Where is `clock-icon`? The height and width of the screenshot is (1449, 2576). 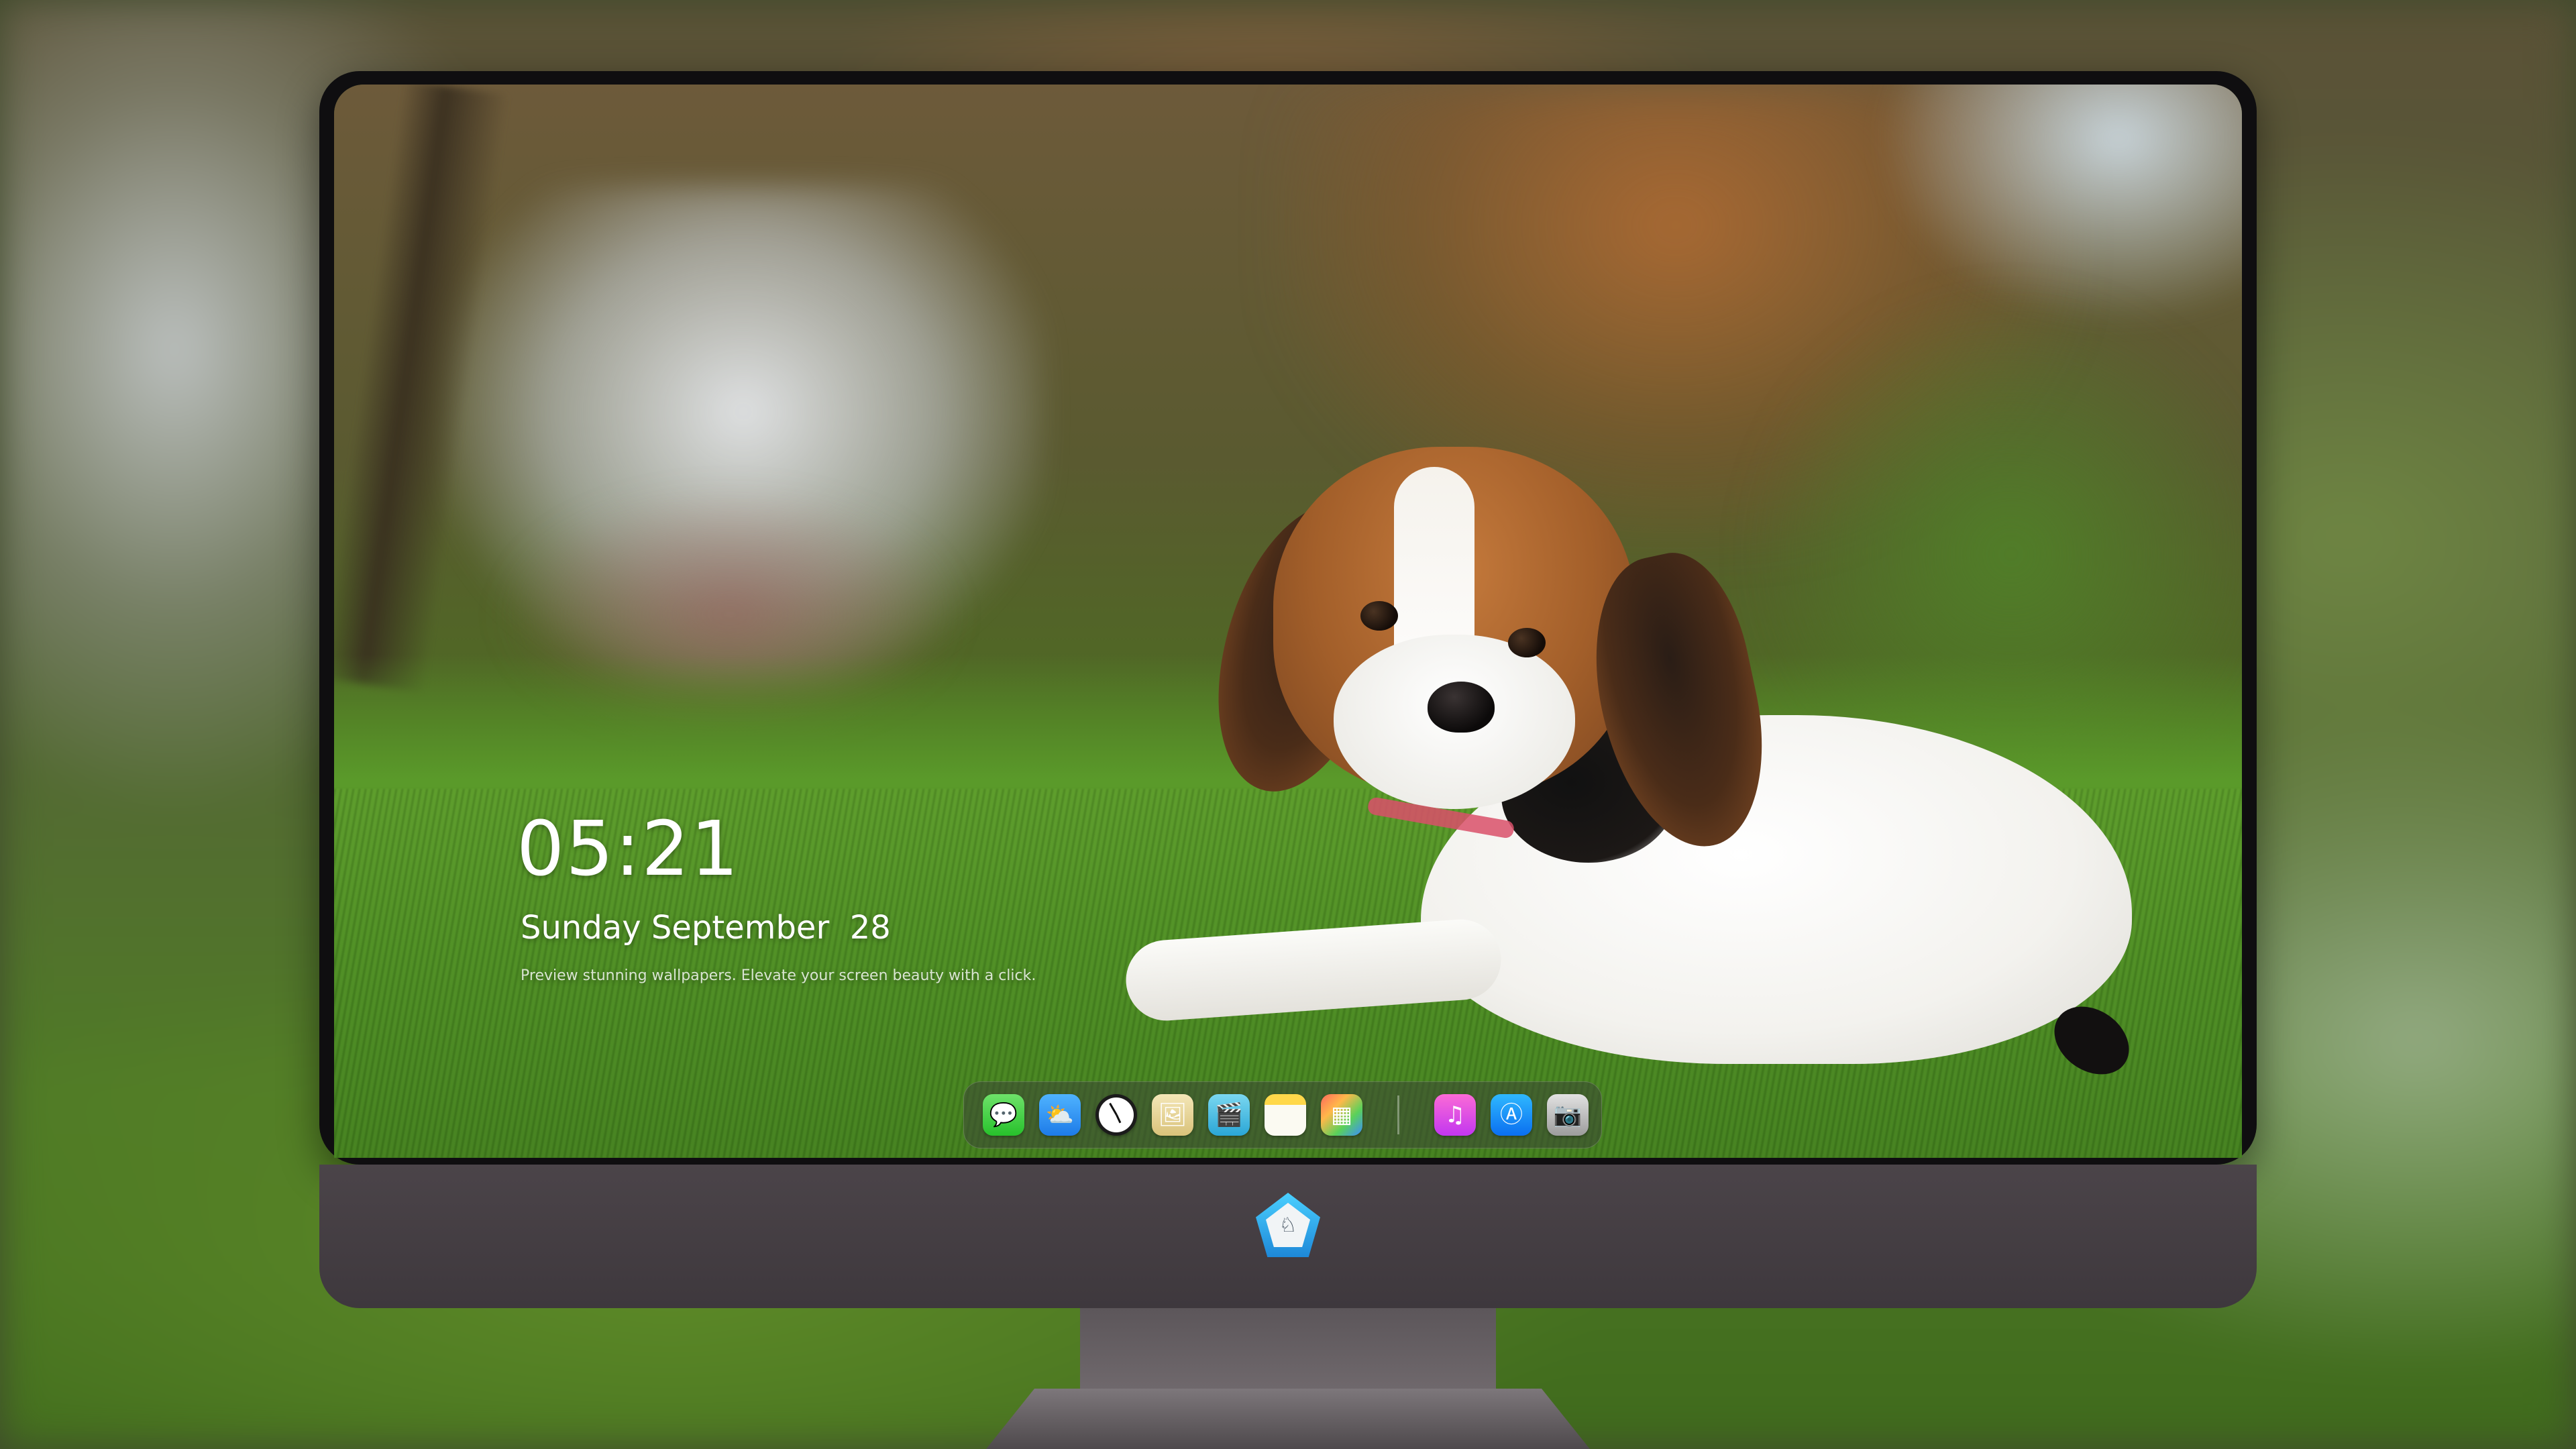 clock-icon is located at coordinates (1116, 1115).